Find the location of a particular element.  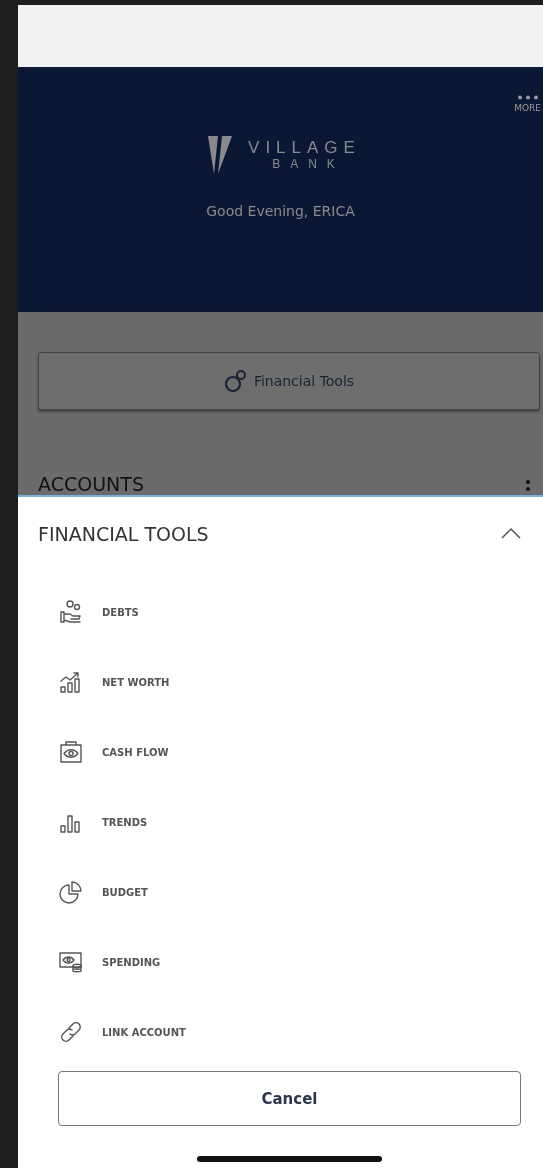

link-icon is located at coordinates (71, 1032).